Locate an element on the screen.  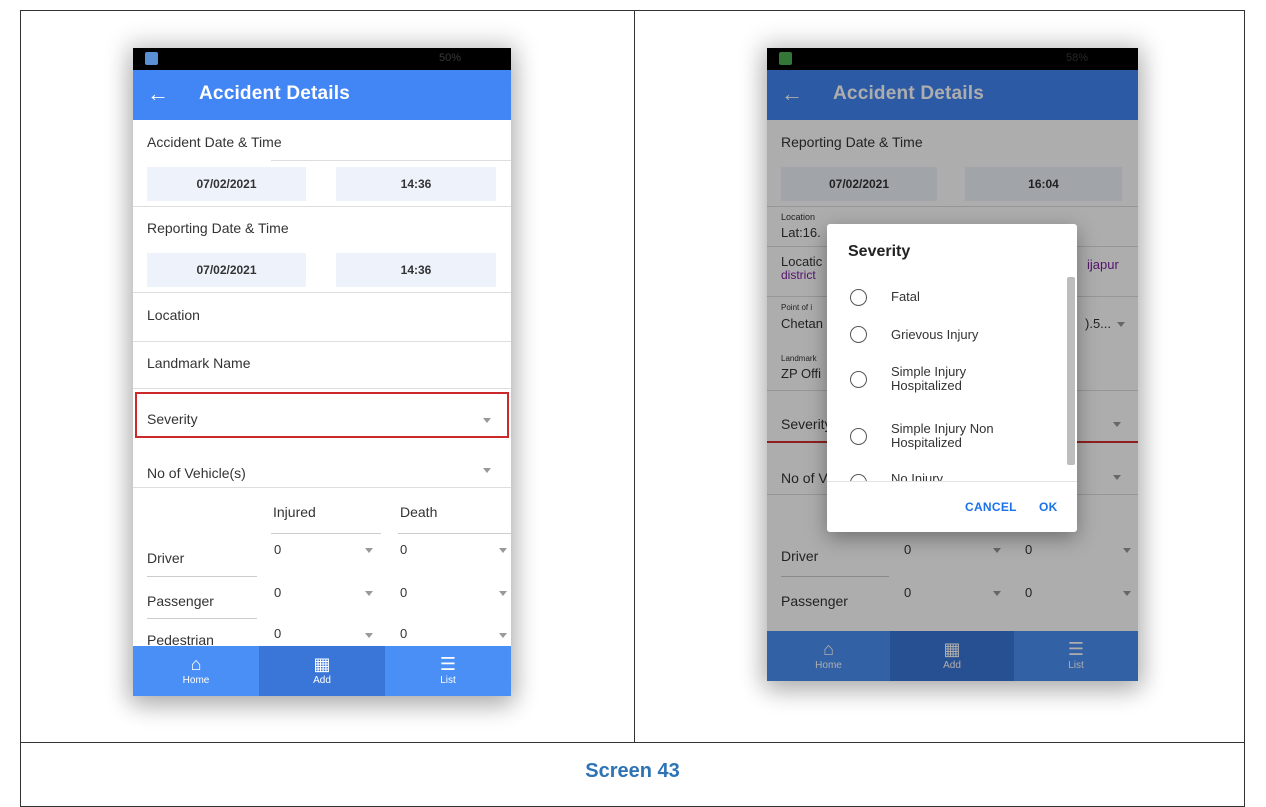
accident-datetime-label: Accident Date & Time is located at coordinates (214, 142).